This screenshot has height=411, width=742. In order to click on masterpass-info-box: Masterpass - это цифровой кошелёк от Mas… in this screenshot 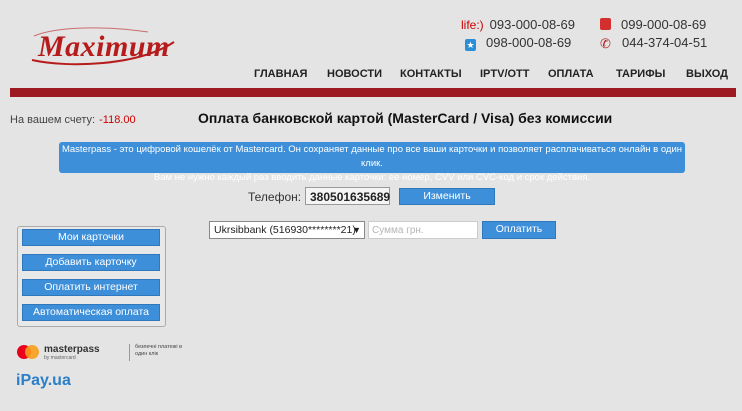, I will do `click(372, 162)`.